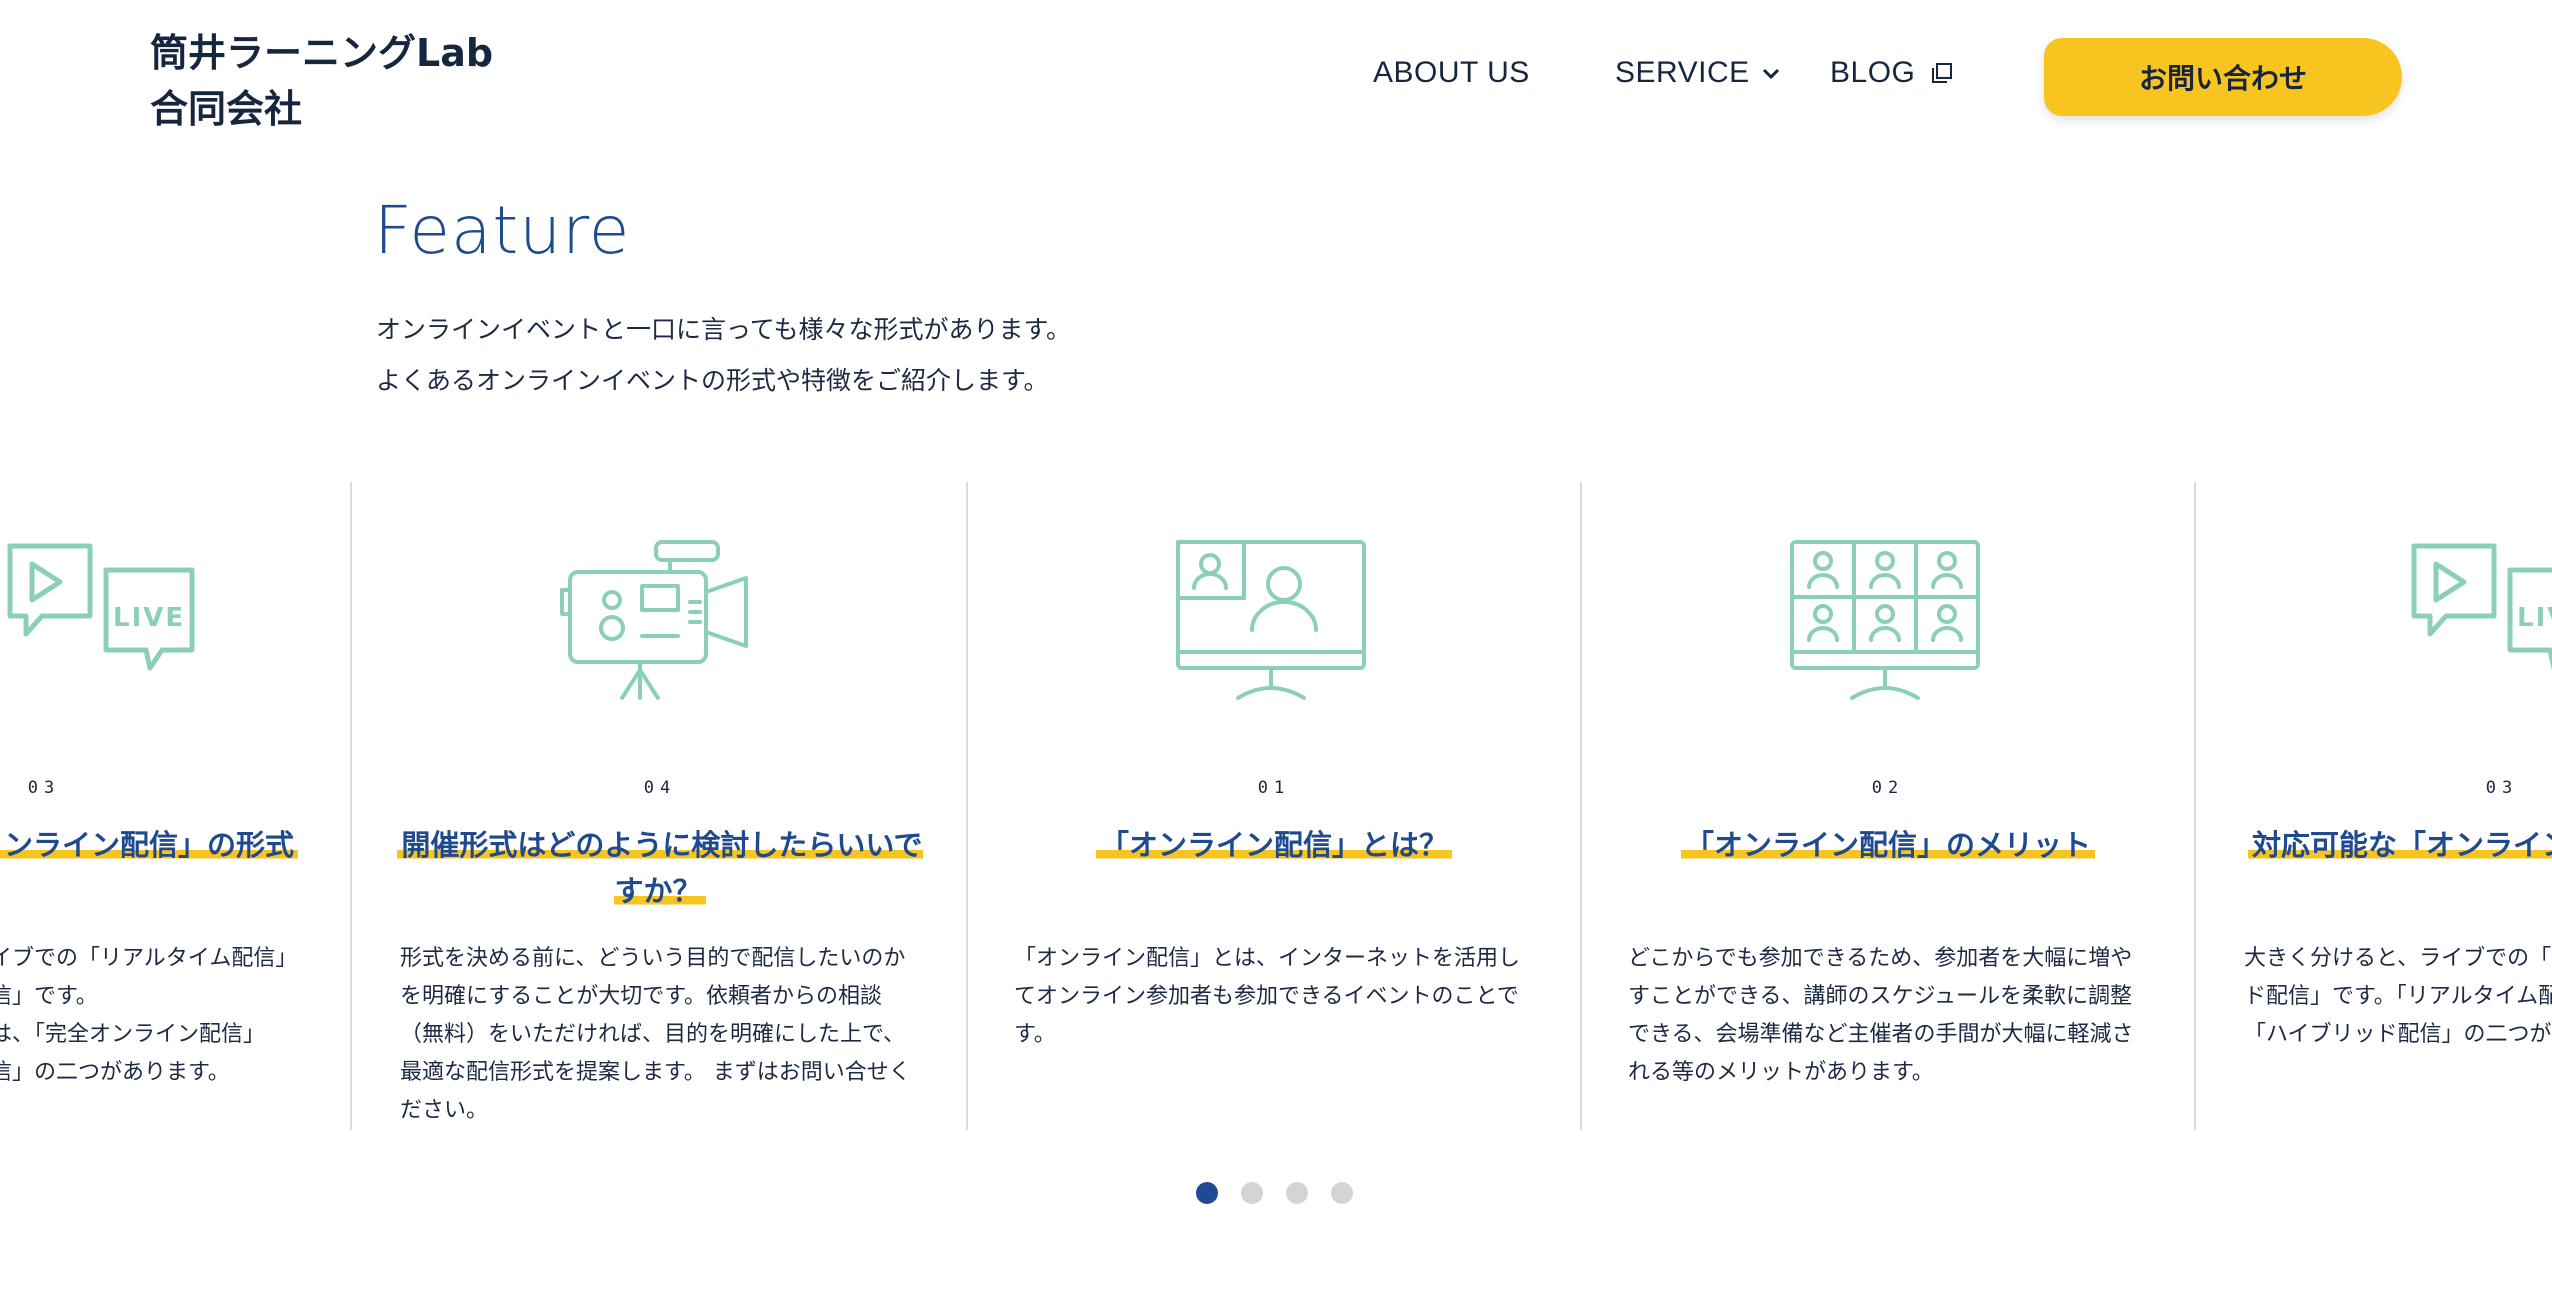 The width and height of the screenshot is (2552, 1298). I want to click on card-number: 04, so click(660, 788).